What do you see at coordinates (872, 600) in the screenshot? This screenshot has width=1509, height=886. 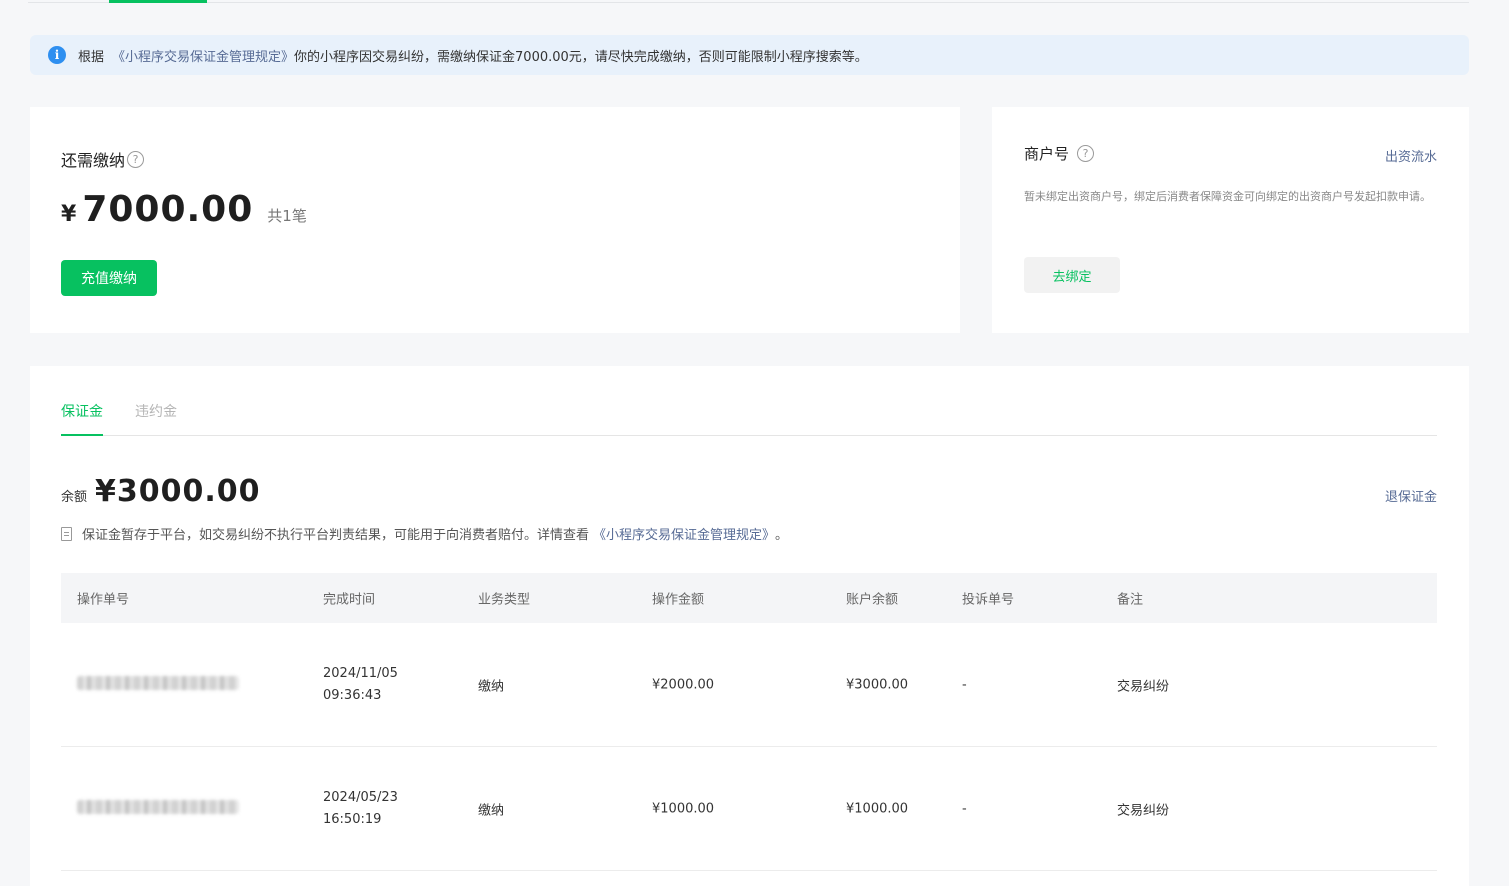 I see `header-balance: 账户余额` at bounding box center [872, 600].